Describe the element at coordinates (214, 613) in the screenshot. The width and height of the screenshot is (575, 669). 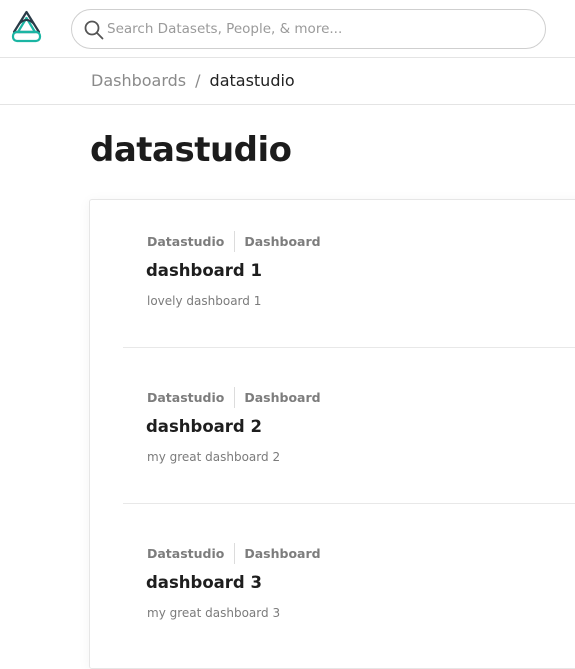
I see `dashboard-description: my great dashboard 3` at that location.